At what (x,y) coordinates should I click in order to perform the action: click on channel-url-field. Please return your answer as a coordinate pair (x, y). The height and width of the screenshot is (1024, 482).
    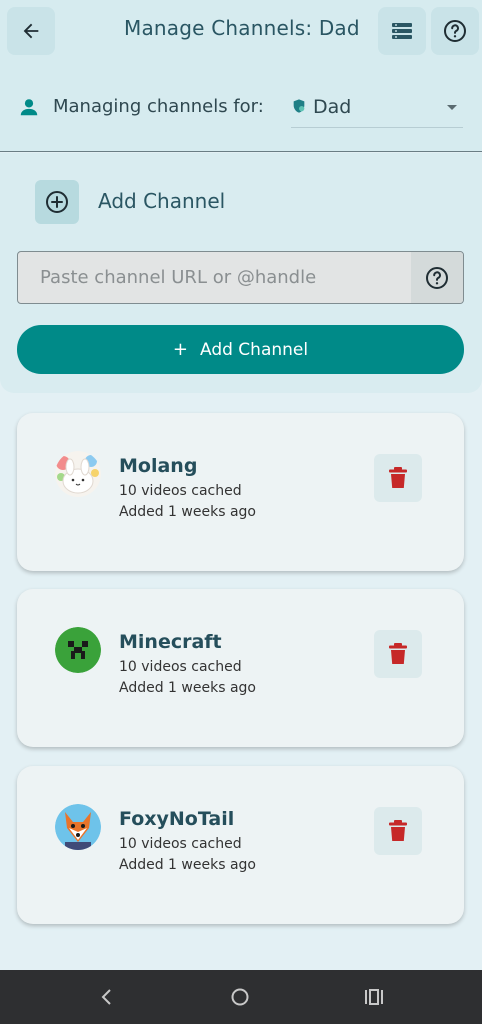
    Looking at the image, I should click on (240, 277).